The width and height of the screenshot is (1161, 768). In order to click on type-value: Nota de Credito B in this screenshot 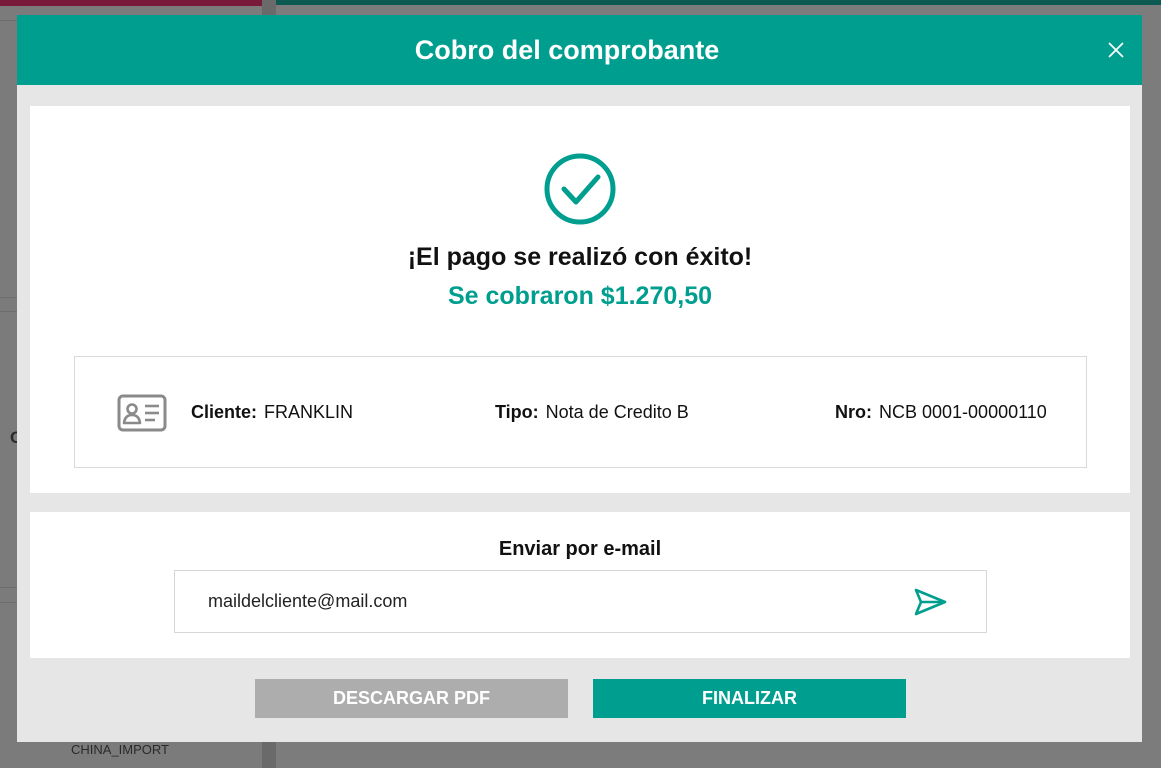, I will do `click(617, 412)`.